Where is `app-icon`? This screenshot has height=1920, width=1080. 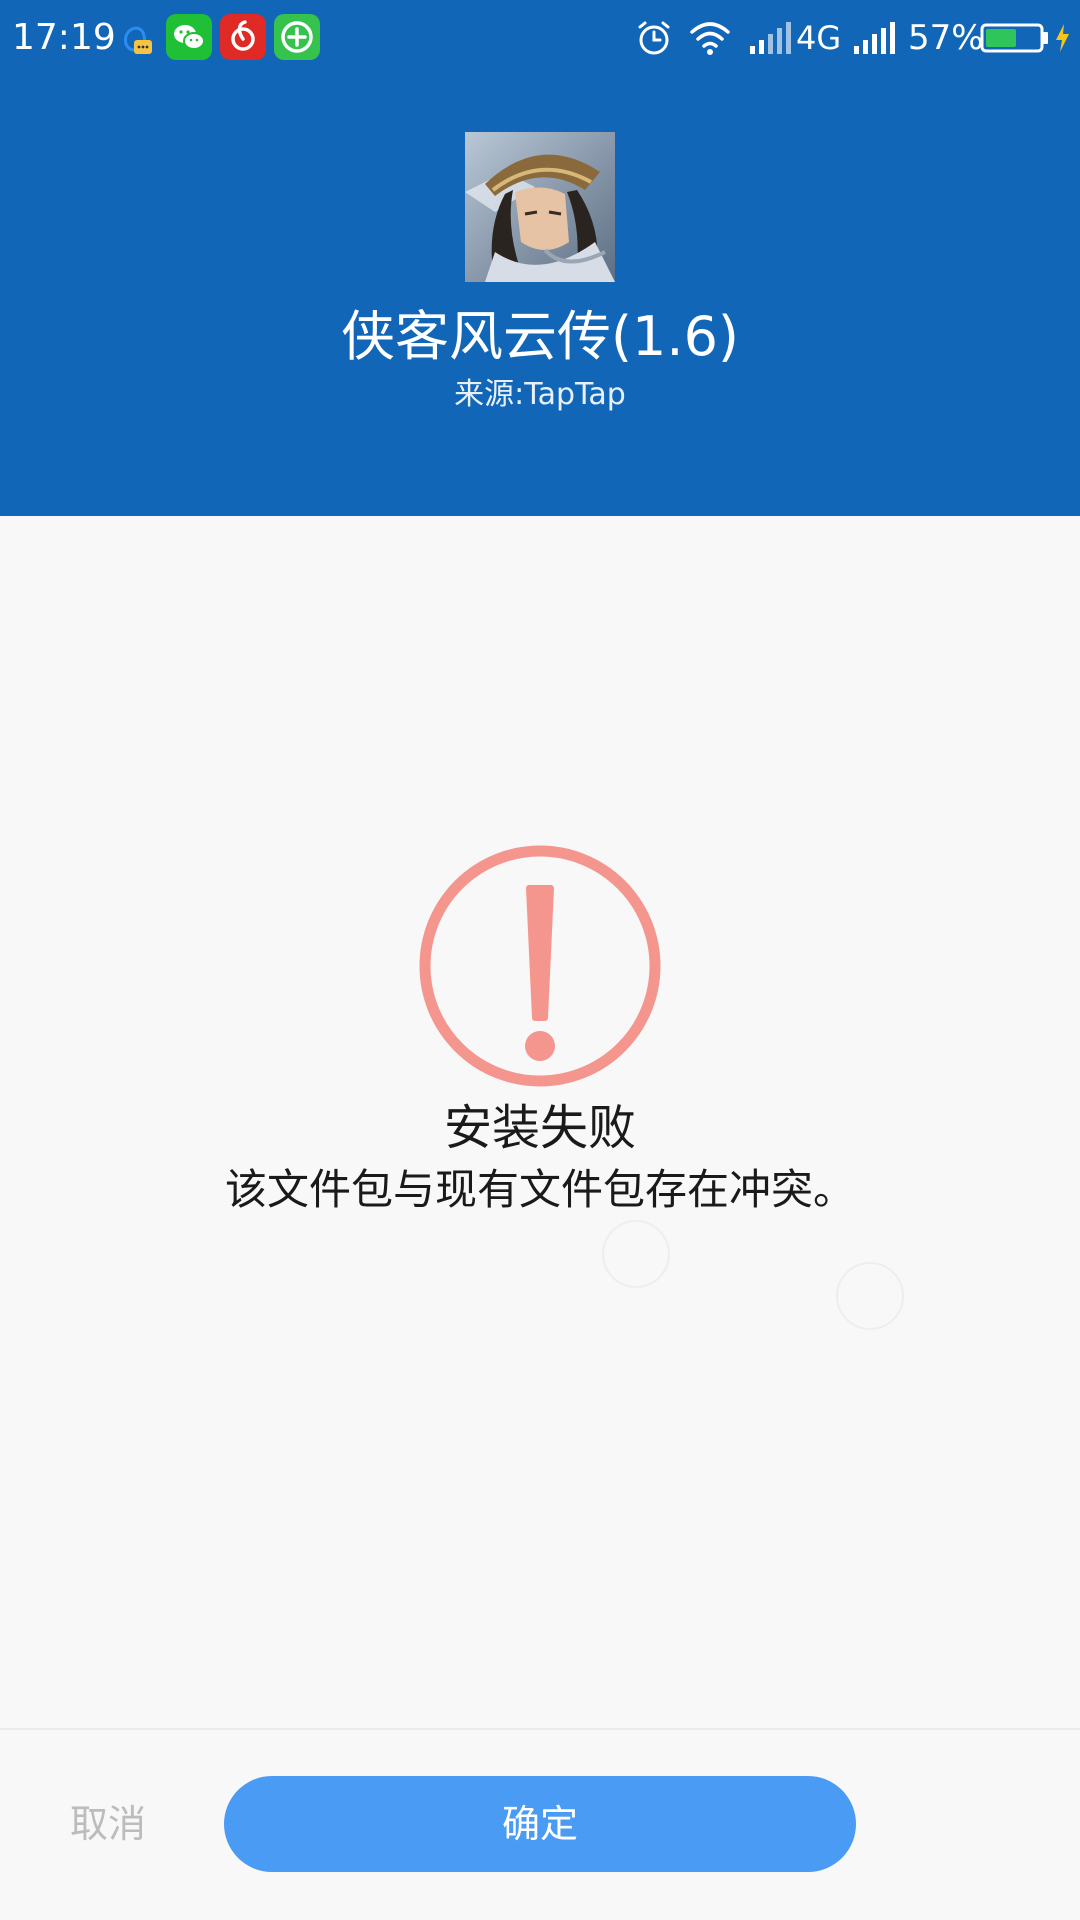 app-icon is located at coordinates (540, 207).